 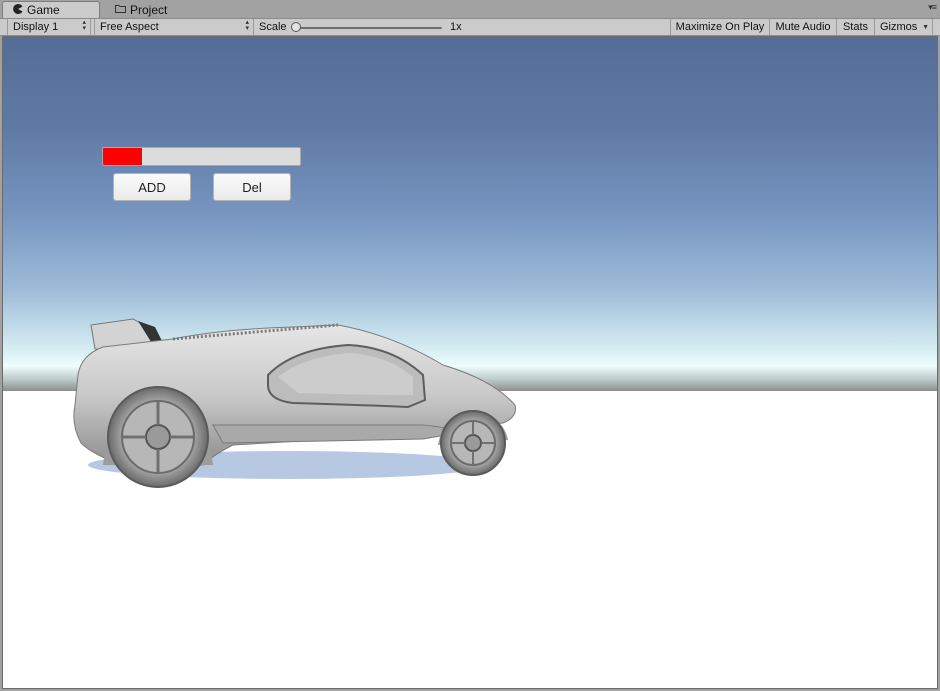 I want to click on car-model, so click(x=294, y=403).